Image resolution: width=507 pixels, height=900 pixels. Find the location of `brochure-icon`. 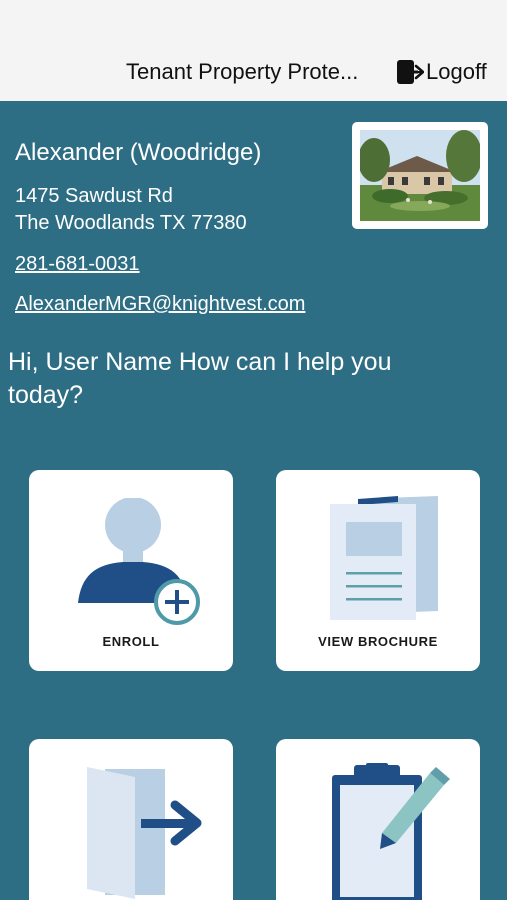

brochure-icon is located at coordinates (384, 558).